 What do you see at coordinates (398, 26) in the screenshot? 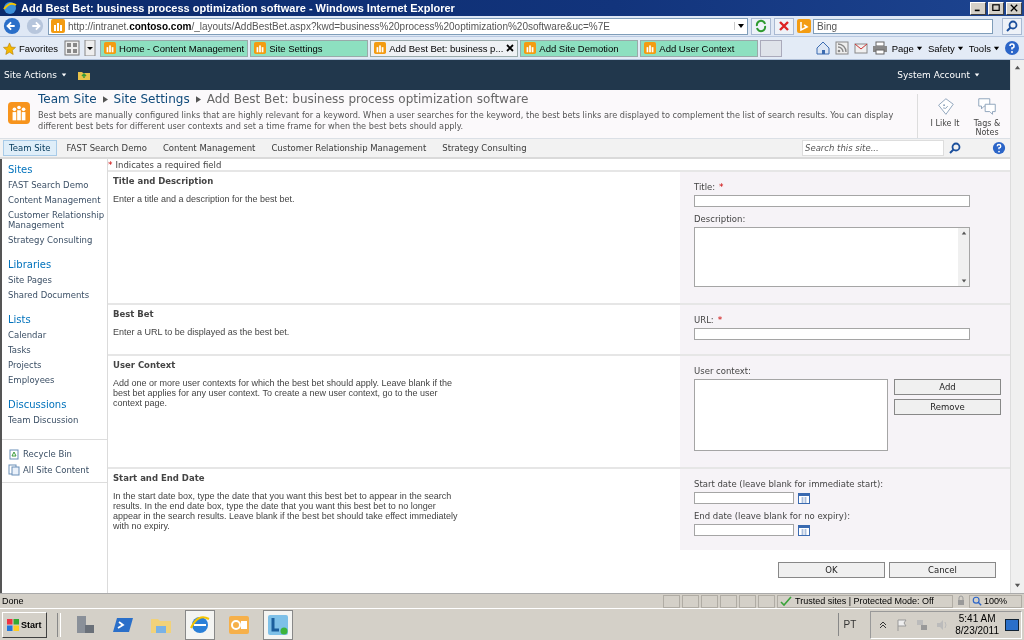
I see `address-field: http://intranet.contoso.com/_layouts/AddBestBet.aspx?kwd=business%20process%20optimization%20software&uc=%7E` at bounding box center [398, 26].